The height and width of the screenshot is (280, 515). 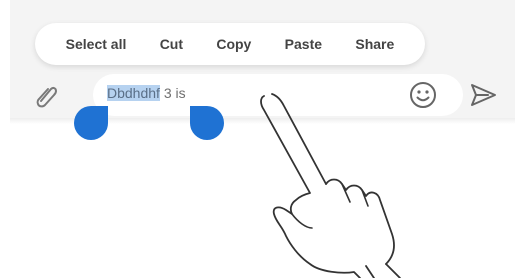 I want to click on select-all-option: Select all, so click(x=96, y=44).